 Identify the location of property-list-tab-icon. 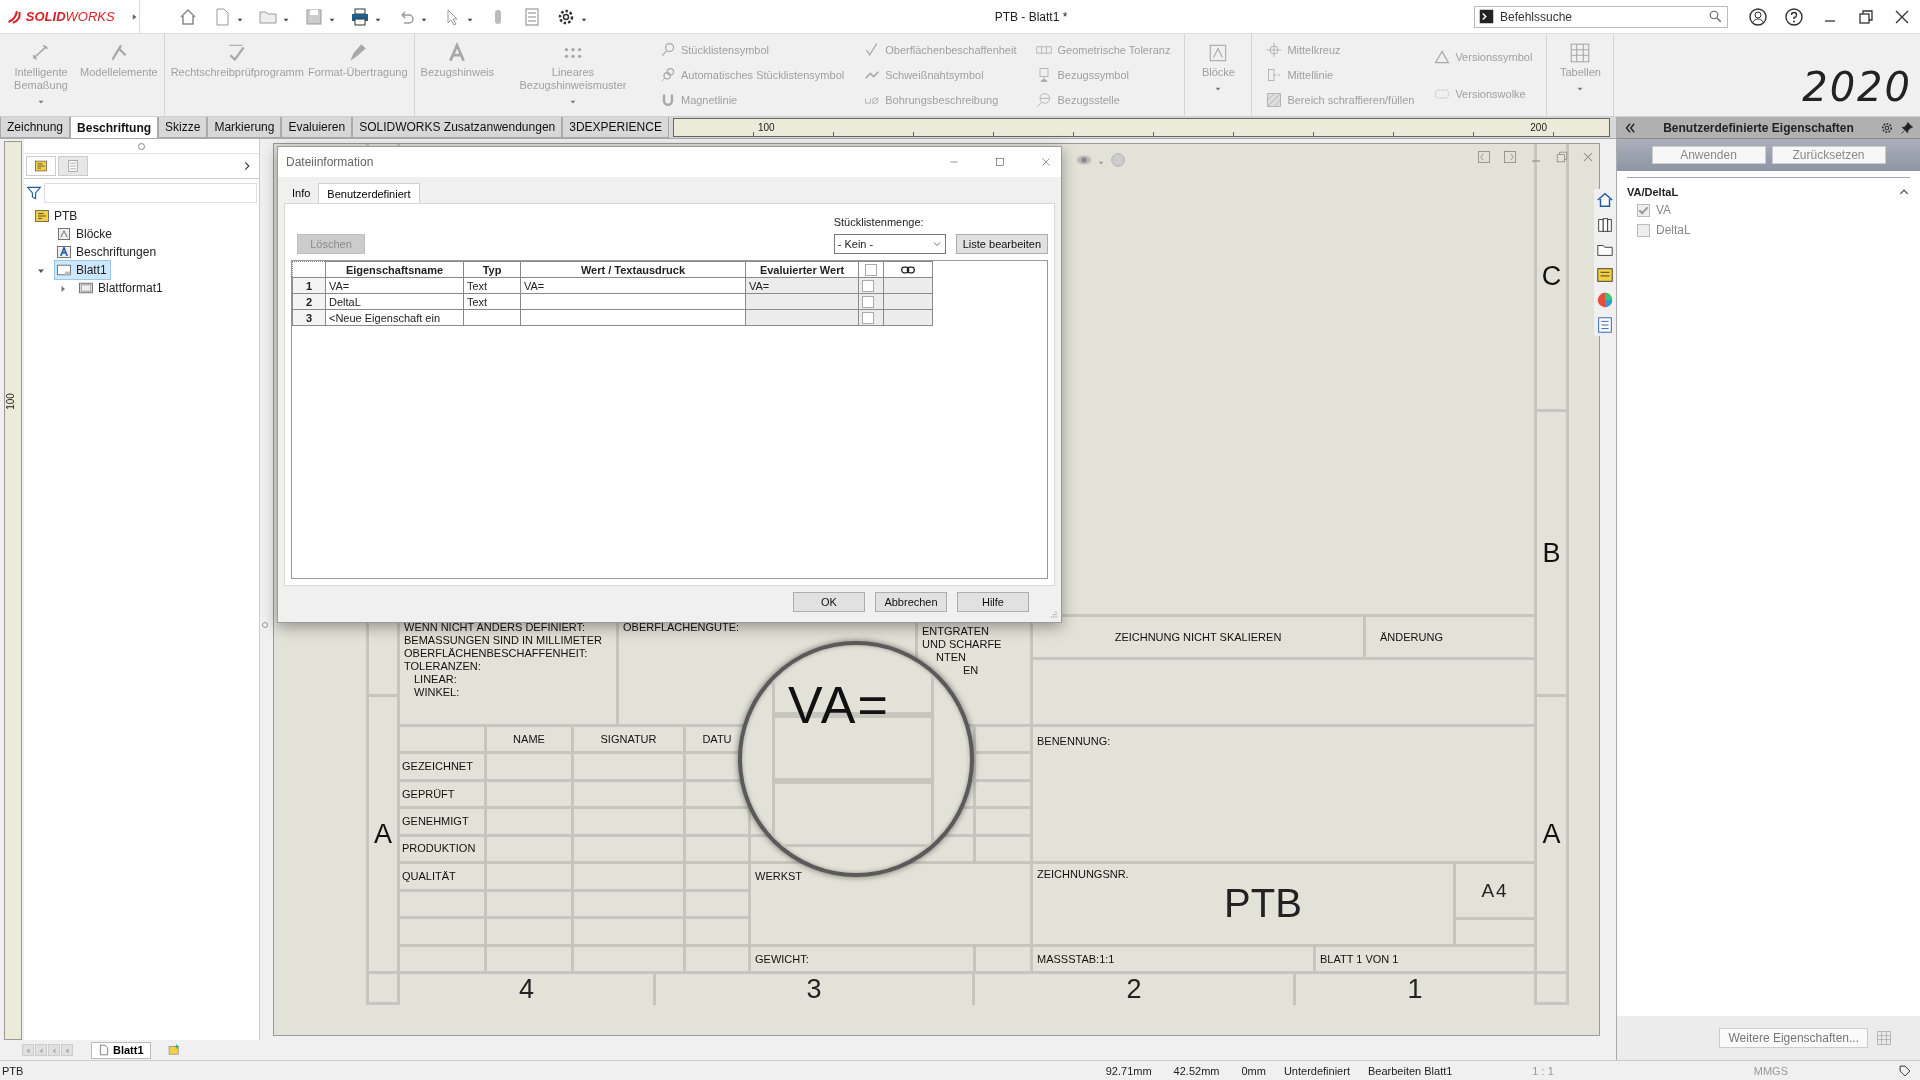
(73, 166).